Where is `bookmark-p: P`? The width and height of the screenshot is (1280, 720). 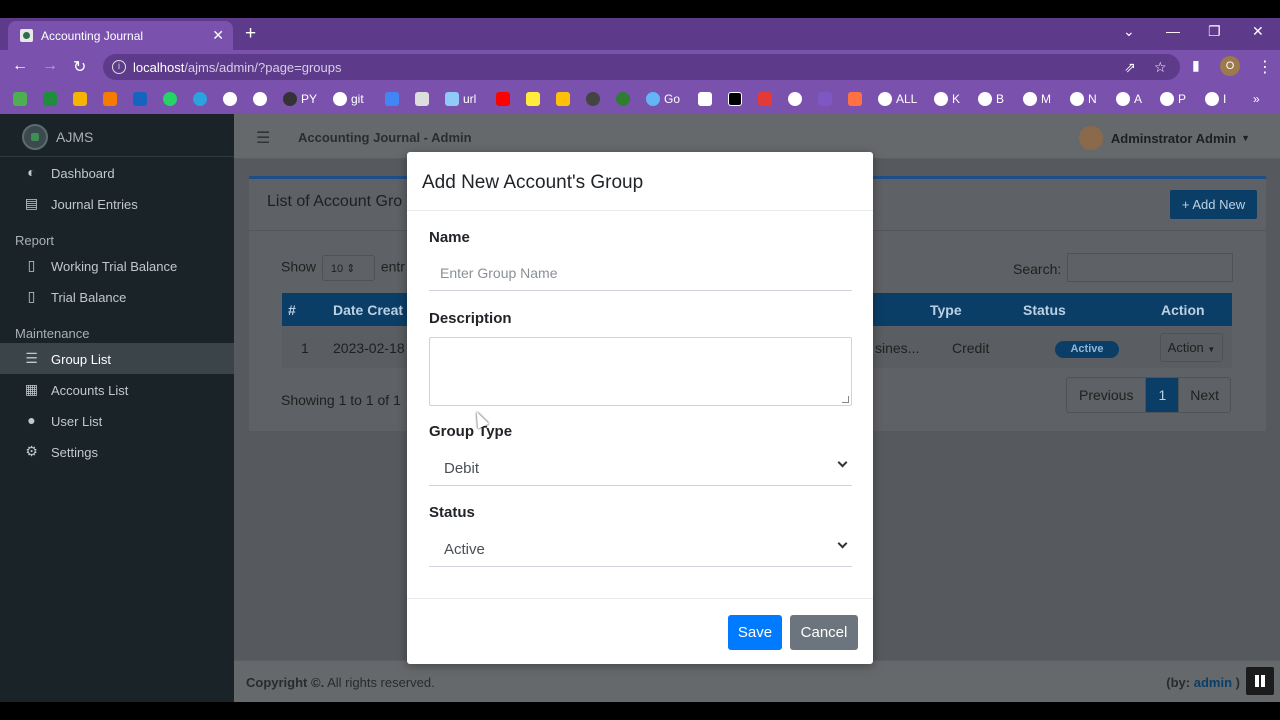
bookmark-p: P is located at coordinates (1173, 99).